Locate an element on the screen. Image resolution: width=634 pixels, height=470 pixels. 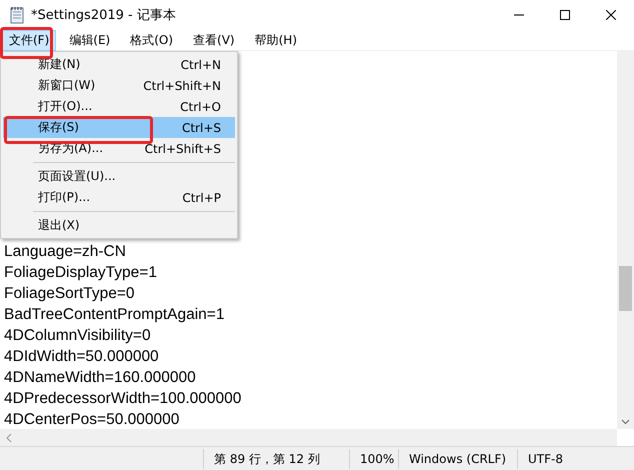
menu-entry: 退出(X) is located at coordinates (119, 225).